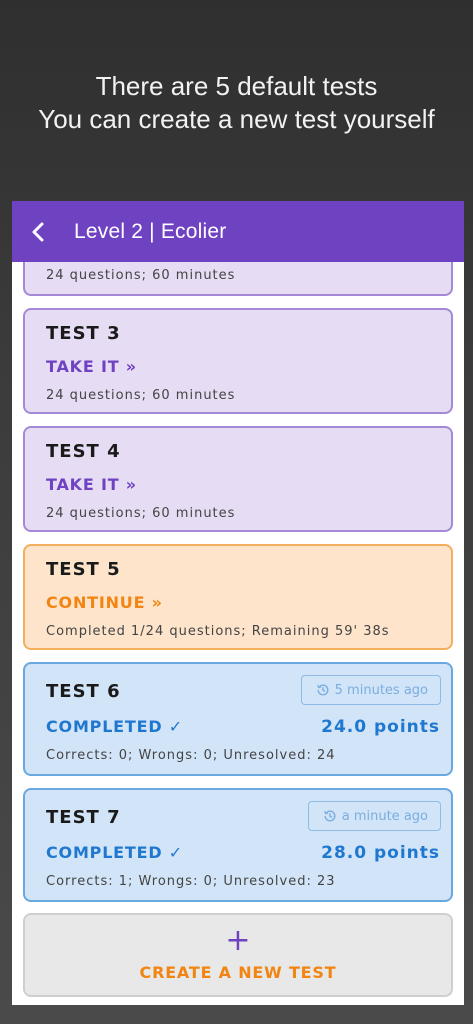  I want to click on history-badge: 5 minutes ago, so click(370, 690).